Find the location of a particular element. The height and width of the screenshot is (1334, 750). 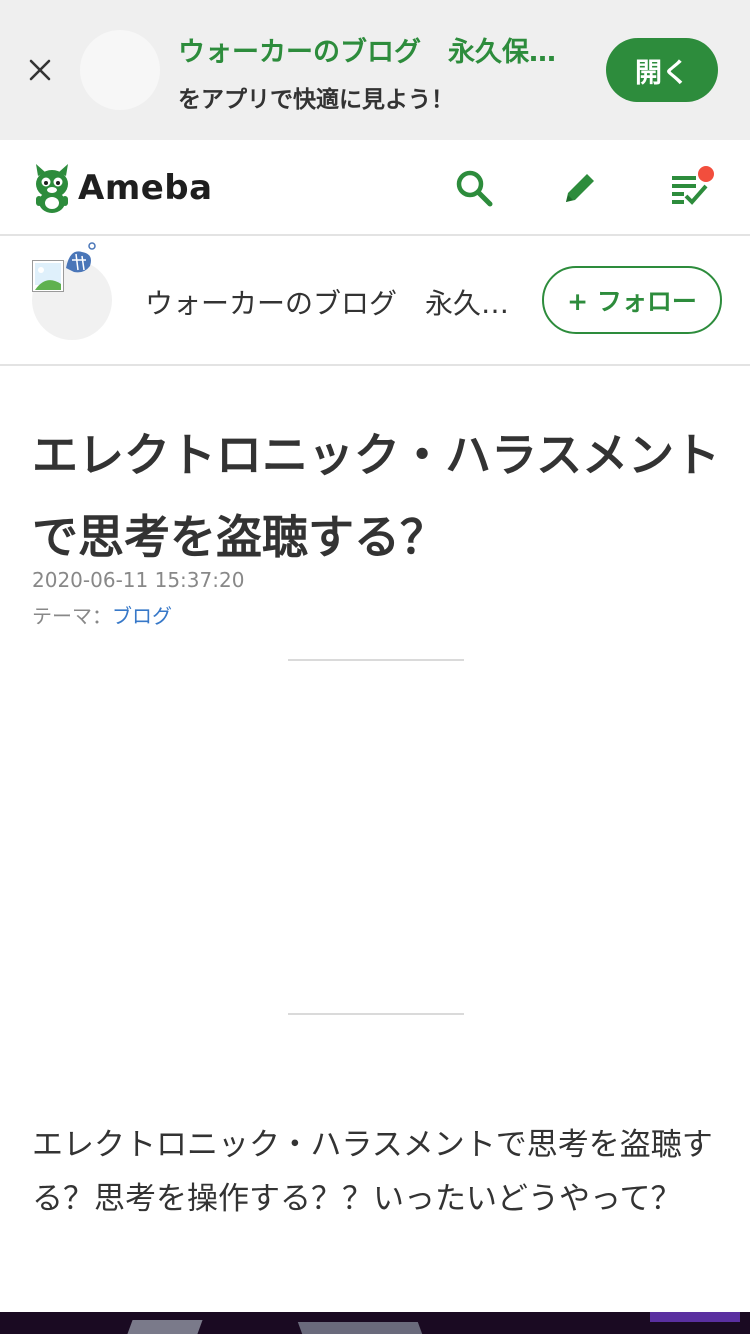

article-theme: テーマ：ブログ is located at coordinates (102, 614).